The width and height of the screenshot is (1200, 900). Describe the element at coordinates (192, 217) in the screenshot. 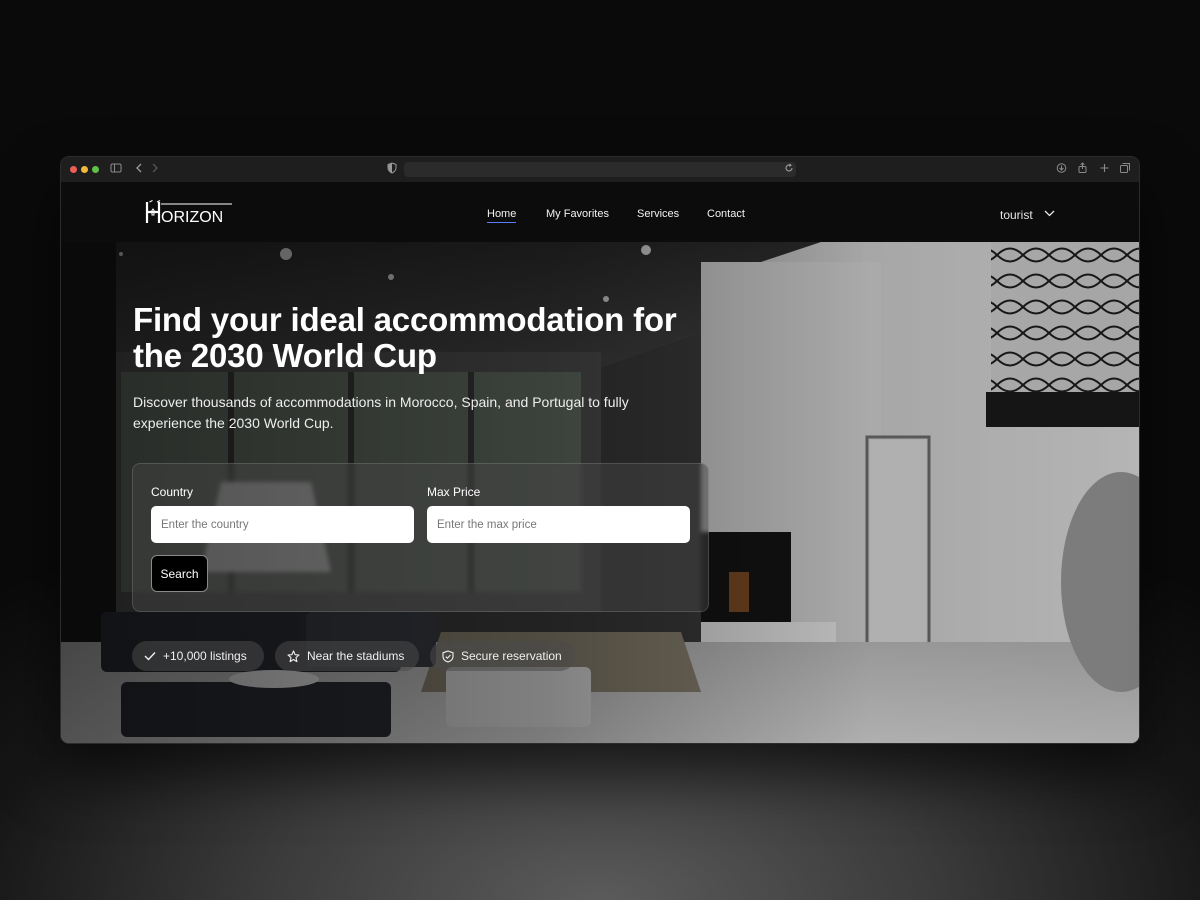

I see `logo-text: ORIZON` at that location.